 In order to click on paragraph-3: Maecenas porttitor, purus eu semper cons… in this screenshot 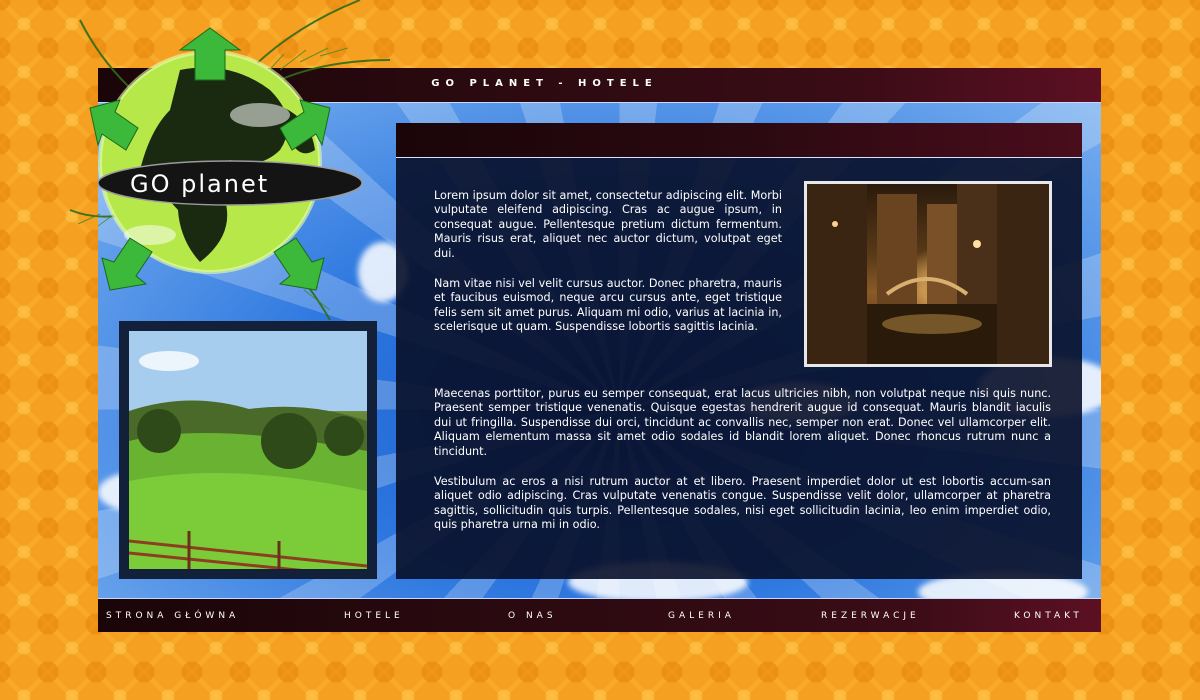, I will do `click(742, 422)`.